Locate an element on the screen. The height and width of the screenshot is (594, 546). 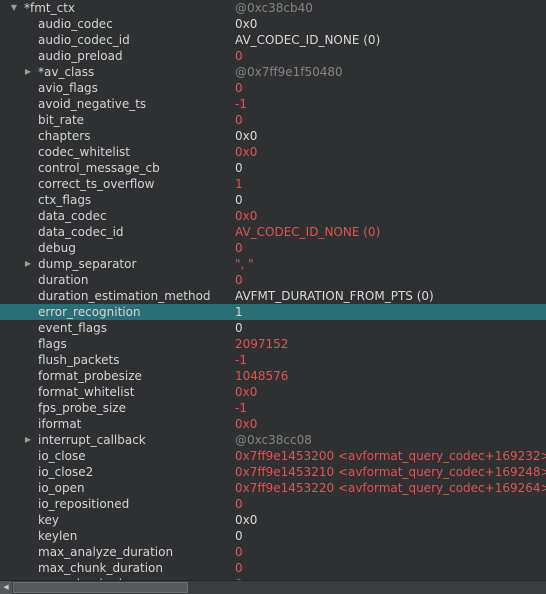
variable-name: audio_codec_id is located at coordinates (84, 40).